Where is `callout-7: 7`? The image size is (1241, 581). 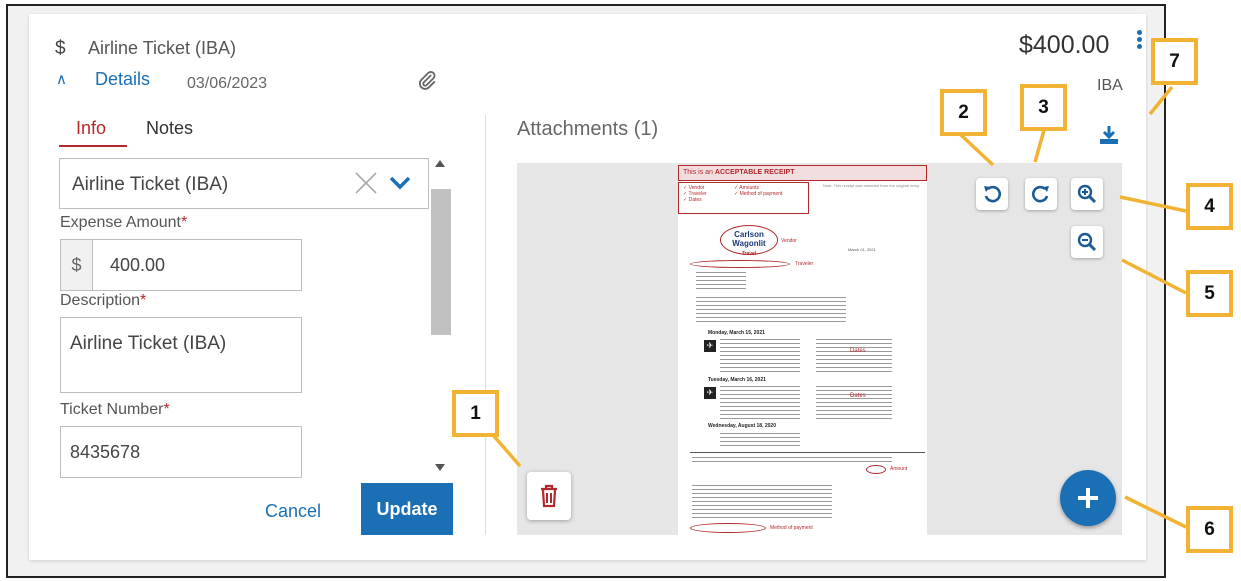 callout-7: 7 is located at coordinates (1174, 61).